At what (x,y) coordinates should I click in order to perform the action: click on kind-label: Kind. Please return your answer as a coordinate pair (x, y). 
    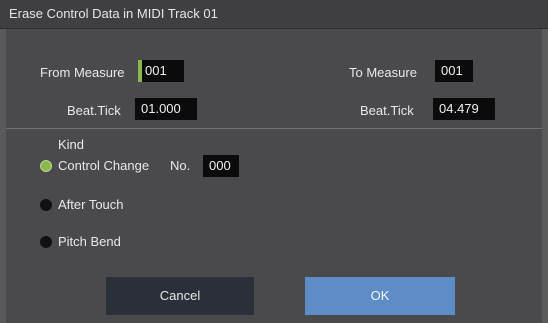
    Looking at the image, I should click on (71, 144).